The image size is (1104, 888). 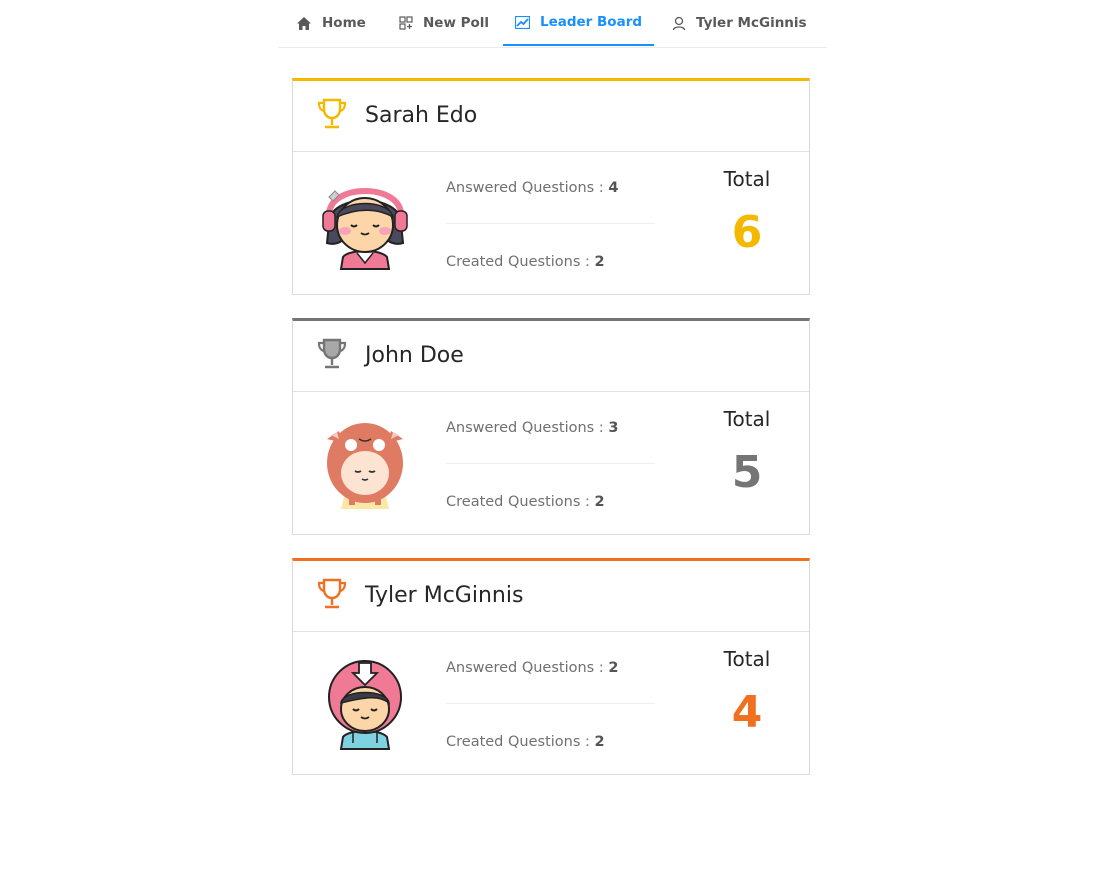 I want to click on line-chart-icon, so click(x=522, y=22).